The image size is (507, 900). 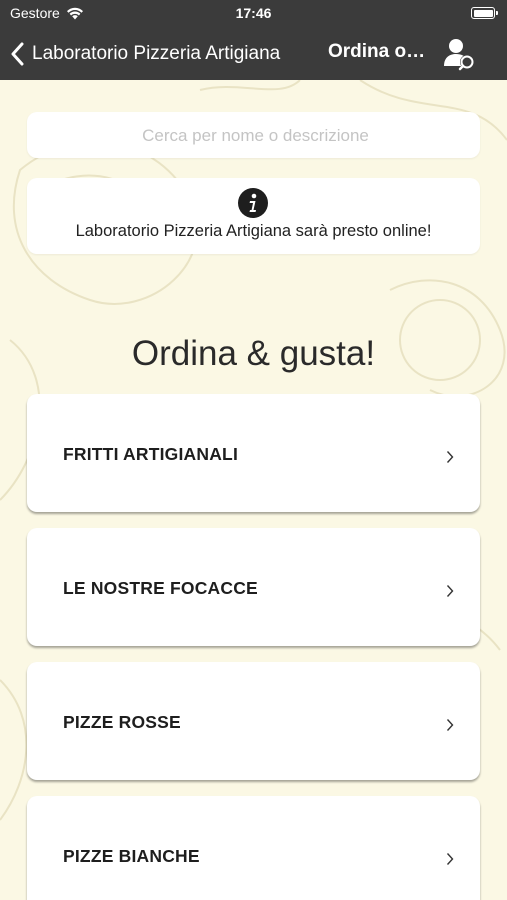 I want to click on status-bar: Gestore 17:46, so click(x=253, y=14).